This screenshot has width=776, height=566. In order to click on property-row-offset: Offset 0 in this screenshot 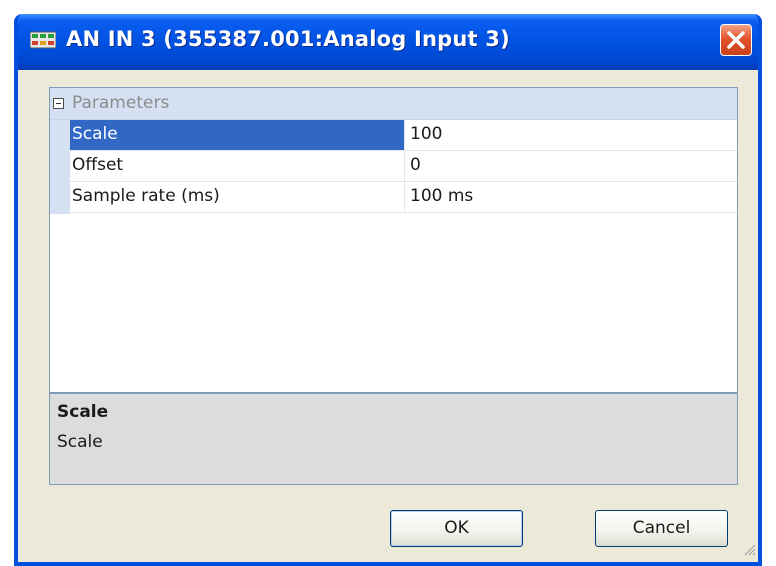, I will do `click(403, 166)`.